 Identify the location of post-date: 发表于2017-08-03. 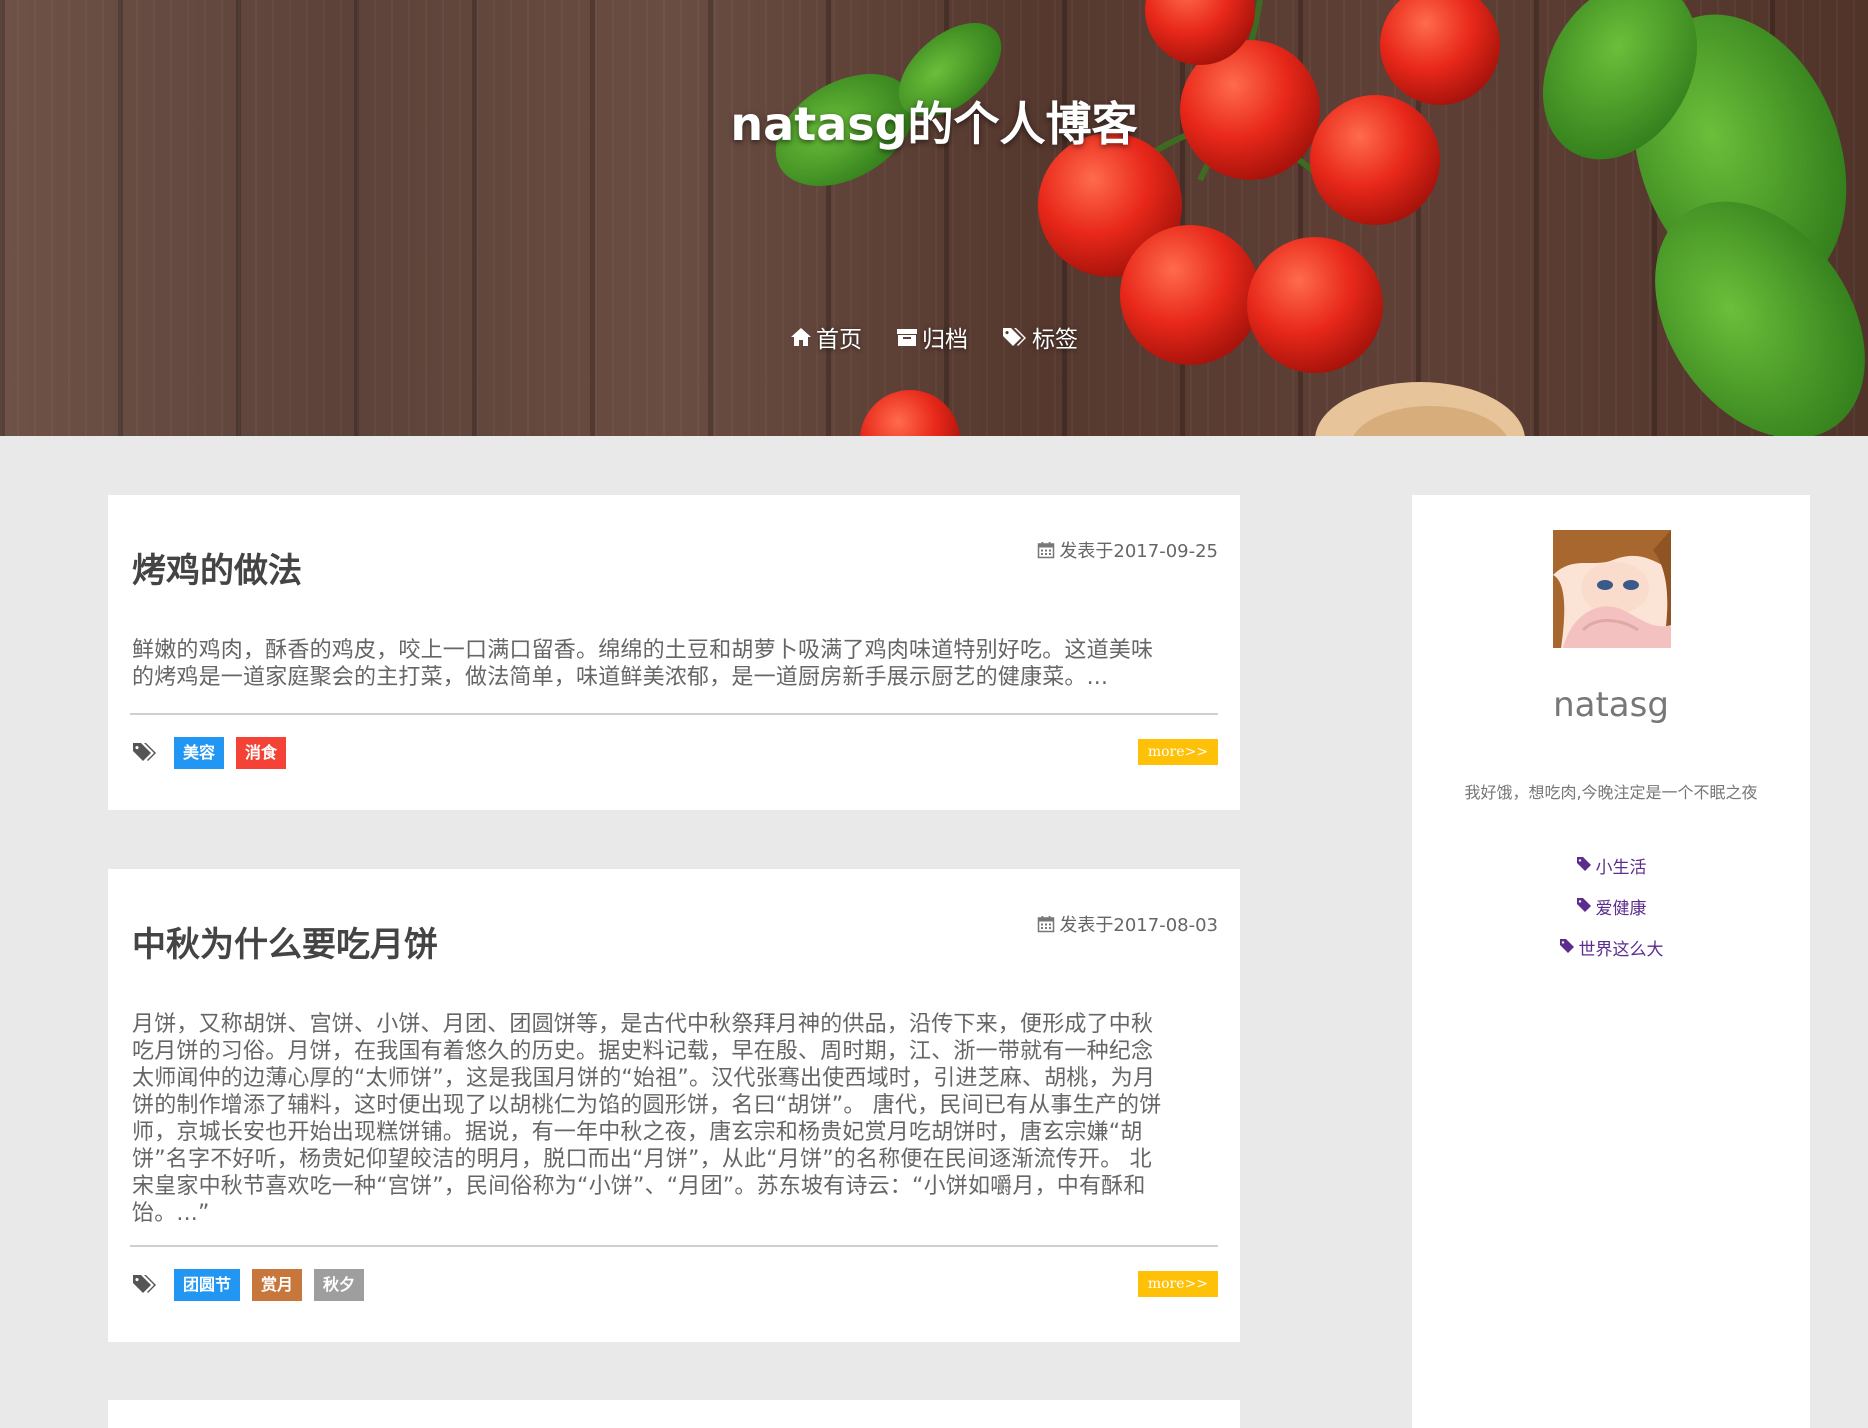
(1127, 924).